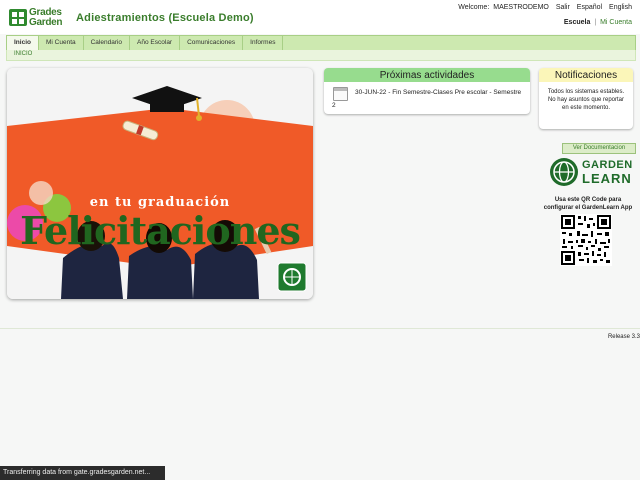  I want to click on gardenlearn-logo: GARDEN LEARN, so click(590, 173).